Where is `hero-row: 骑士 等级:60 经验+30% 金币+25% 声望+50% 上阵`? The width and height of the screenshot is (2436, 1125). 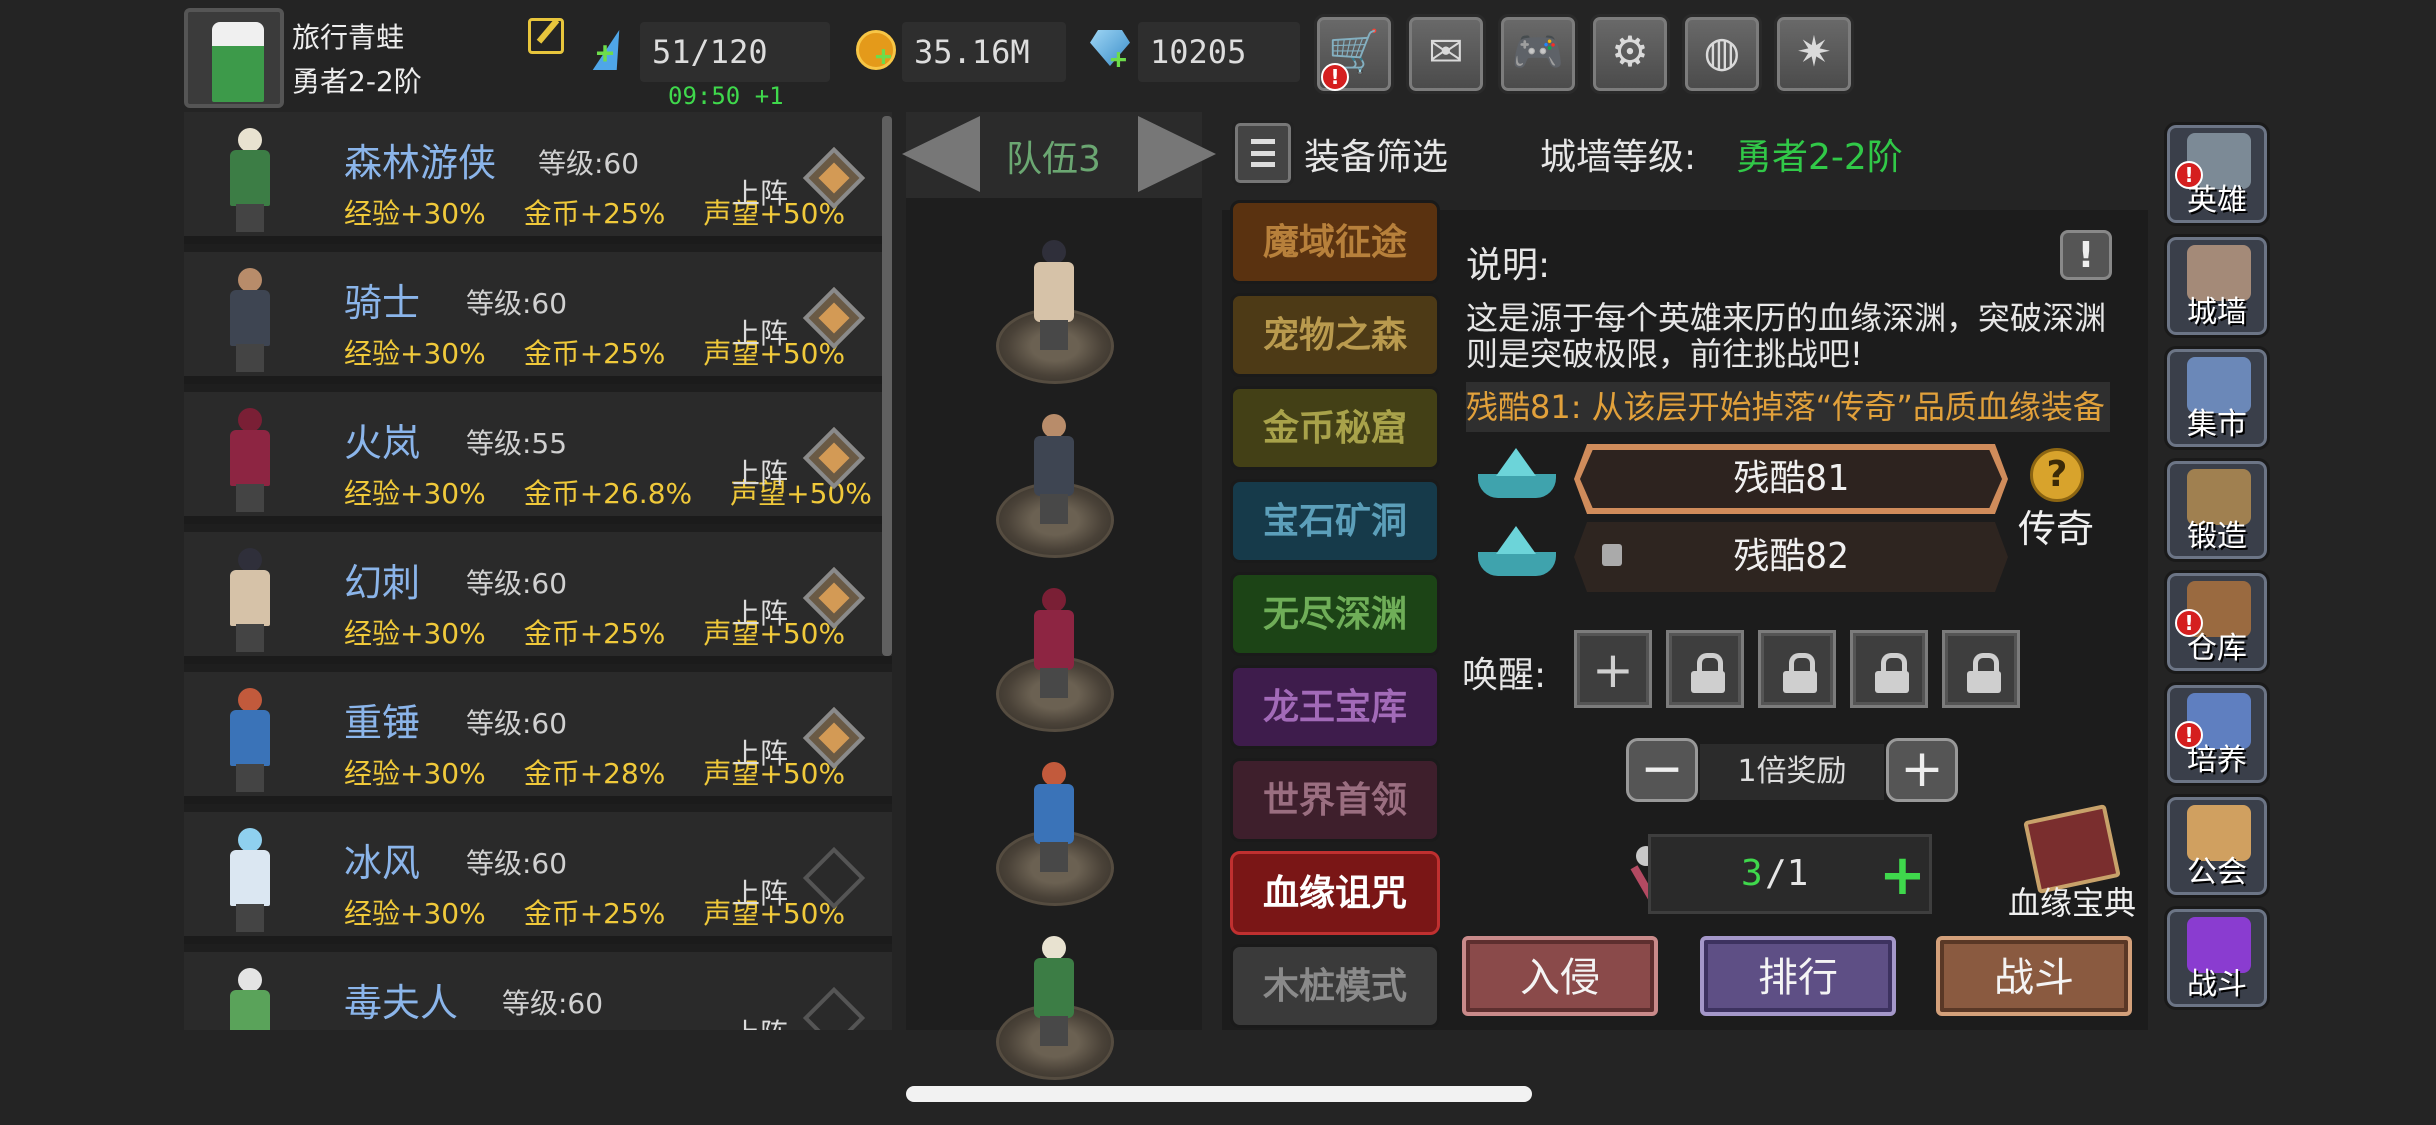
hero-row: 骑士 等级:60 经验+30% 金币+25% 声望+50% 上阵 is located at coordinates (538, 318).